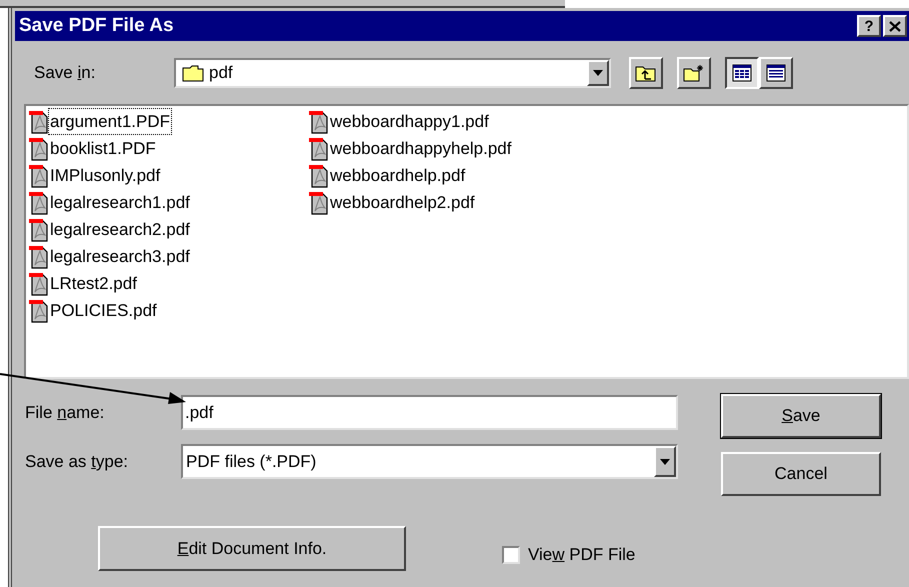 Image resolution: width=909 pixels, height=587 pixels. Describe the element at coordinates (168, 202) in the screenshot. I see `file-item: legalresearch1.pdf` at that location.